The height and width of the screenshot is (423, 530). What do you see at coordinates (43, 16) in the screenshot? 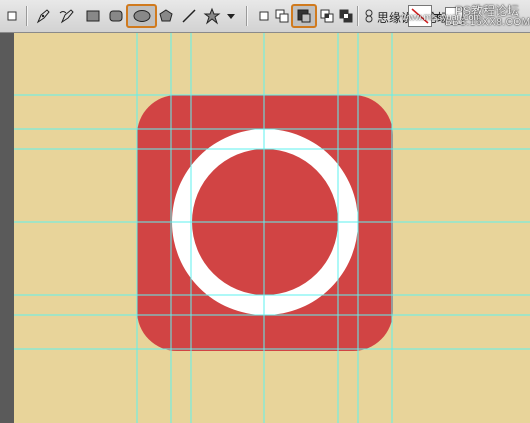
I see `pen-tool-icon` at bounding box center [43, 16].